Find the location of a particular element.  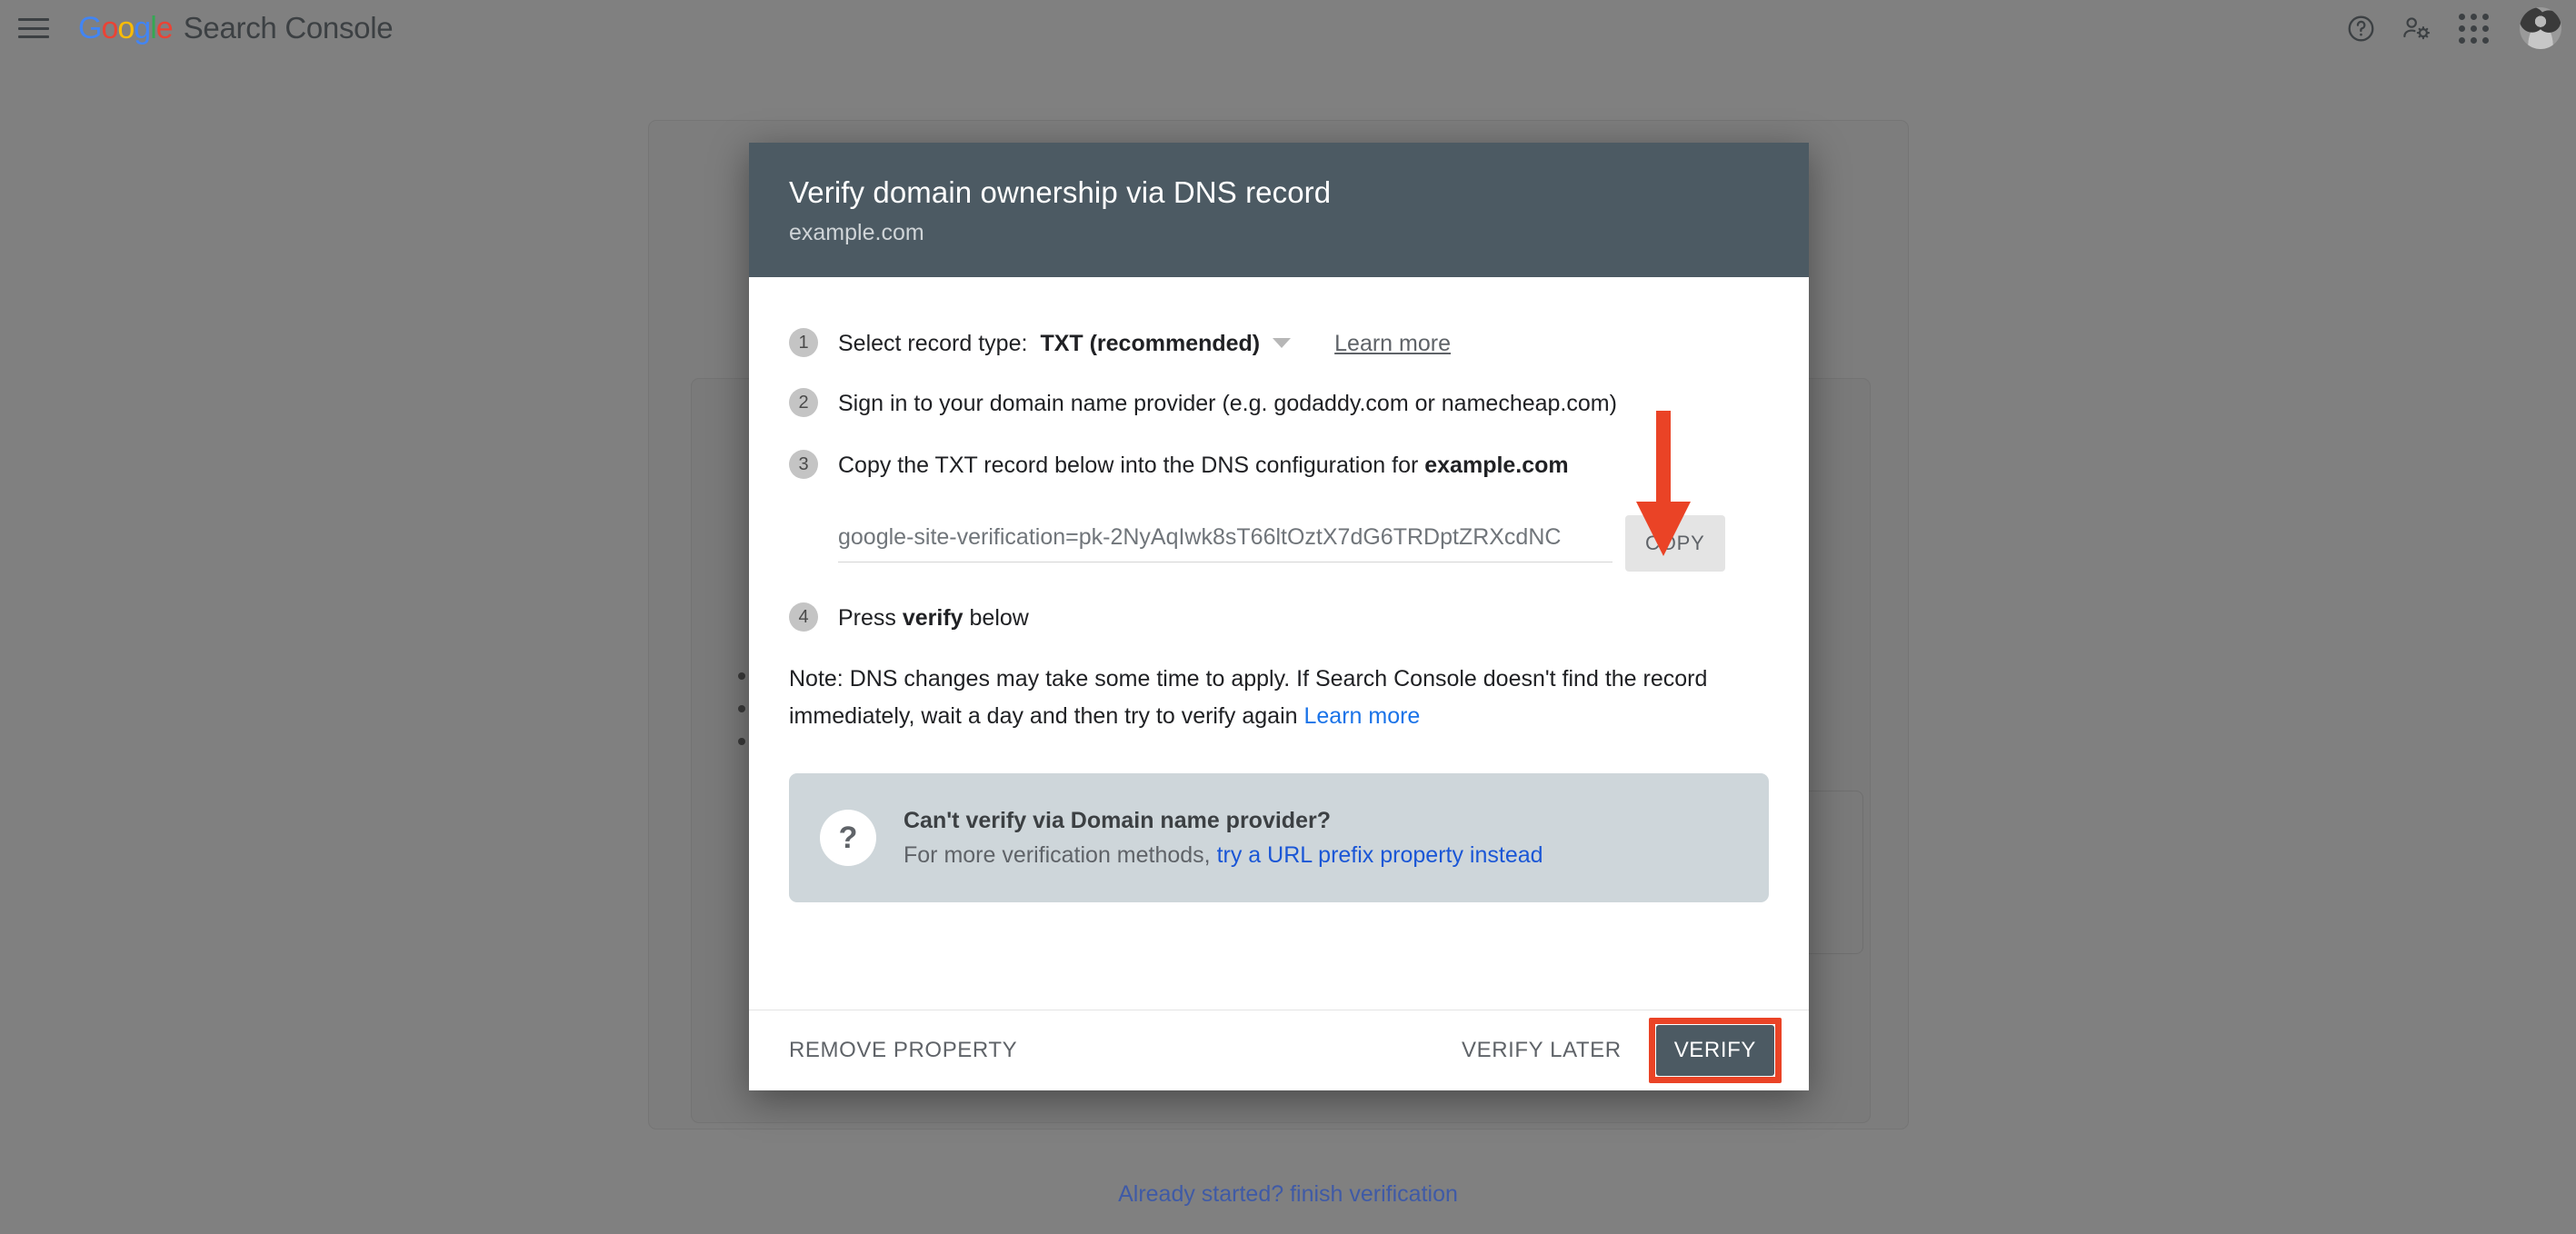

infobox-text: For more verification methods, is located at coordinates (1060, 854).